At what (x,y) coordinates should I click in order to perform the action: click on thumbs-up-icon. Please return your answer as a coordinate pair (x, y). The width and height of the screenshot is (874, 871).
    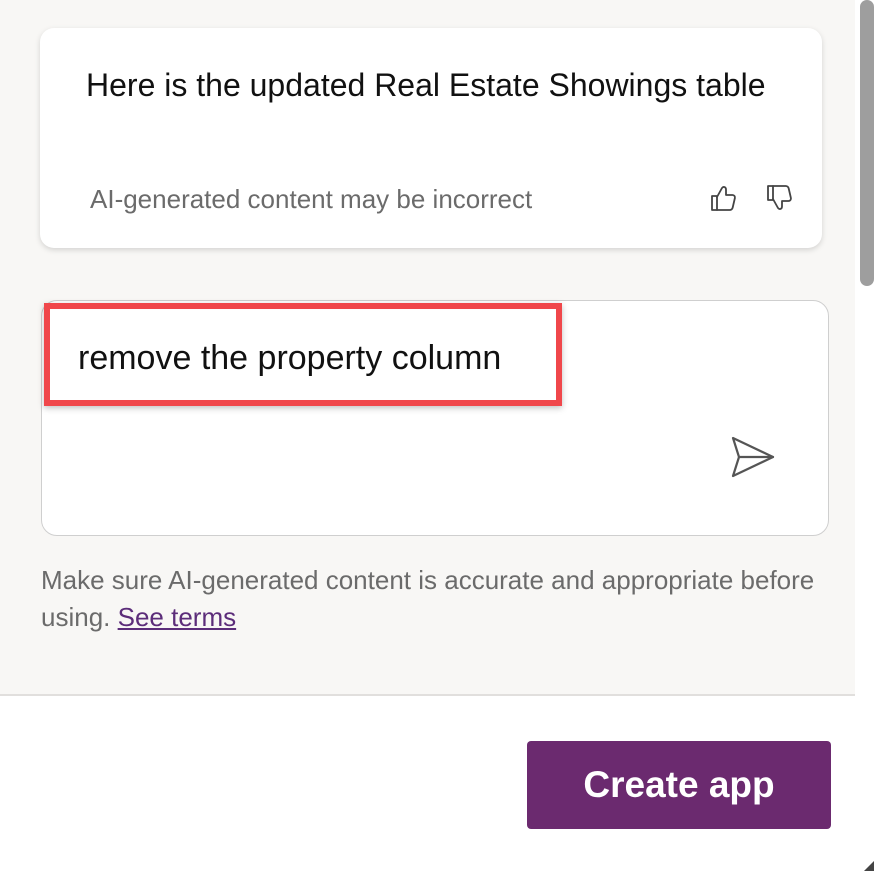
    Looking at the image, I should click on (723, 200).